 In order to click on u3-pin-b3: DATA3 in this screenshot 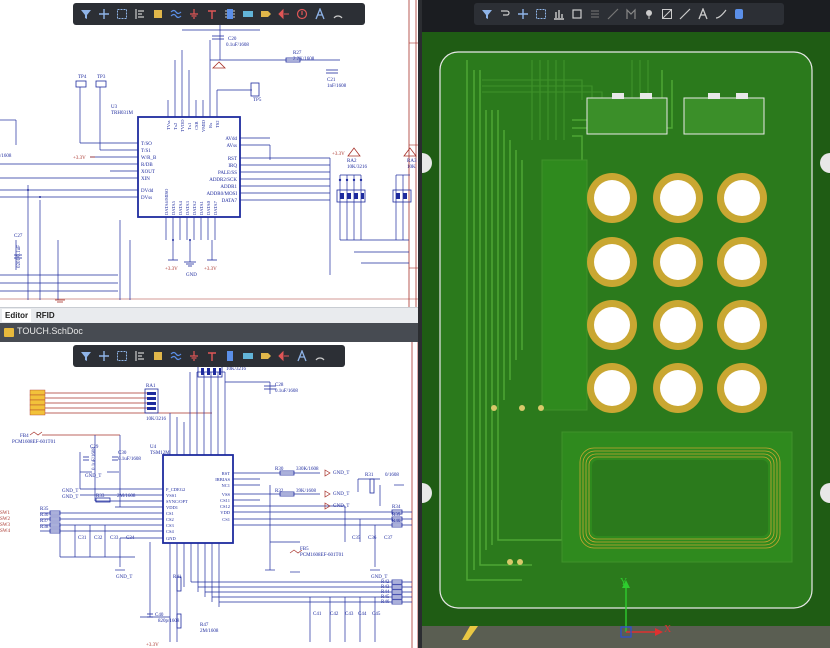, I will do `click(187, 207)`.